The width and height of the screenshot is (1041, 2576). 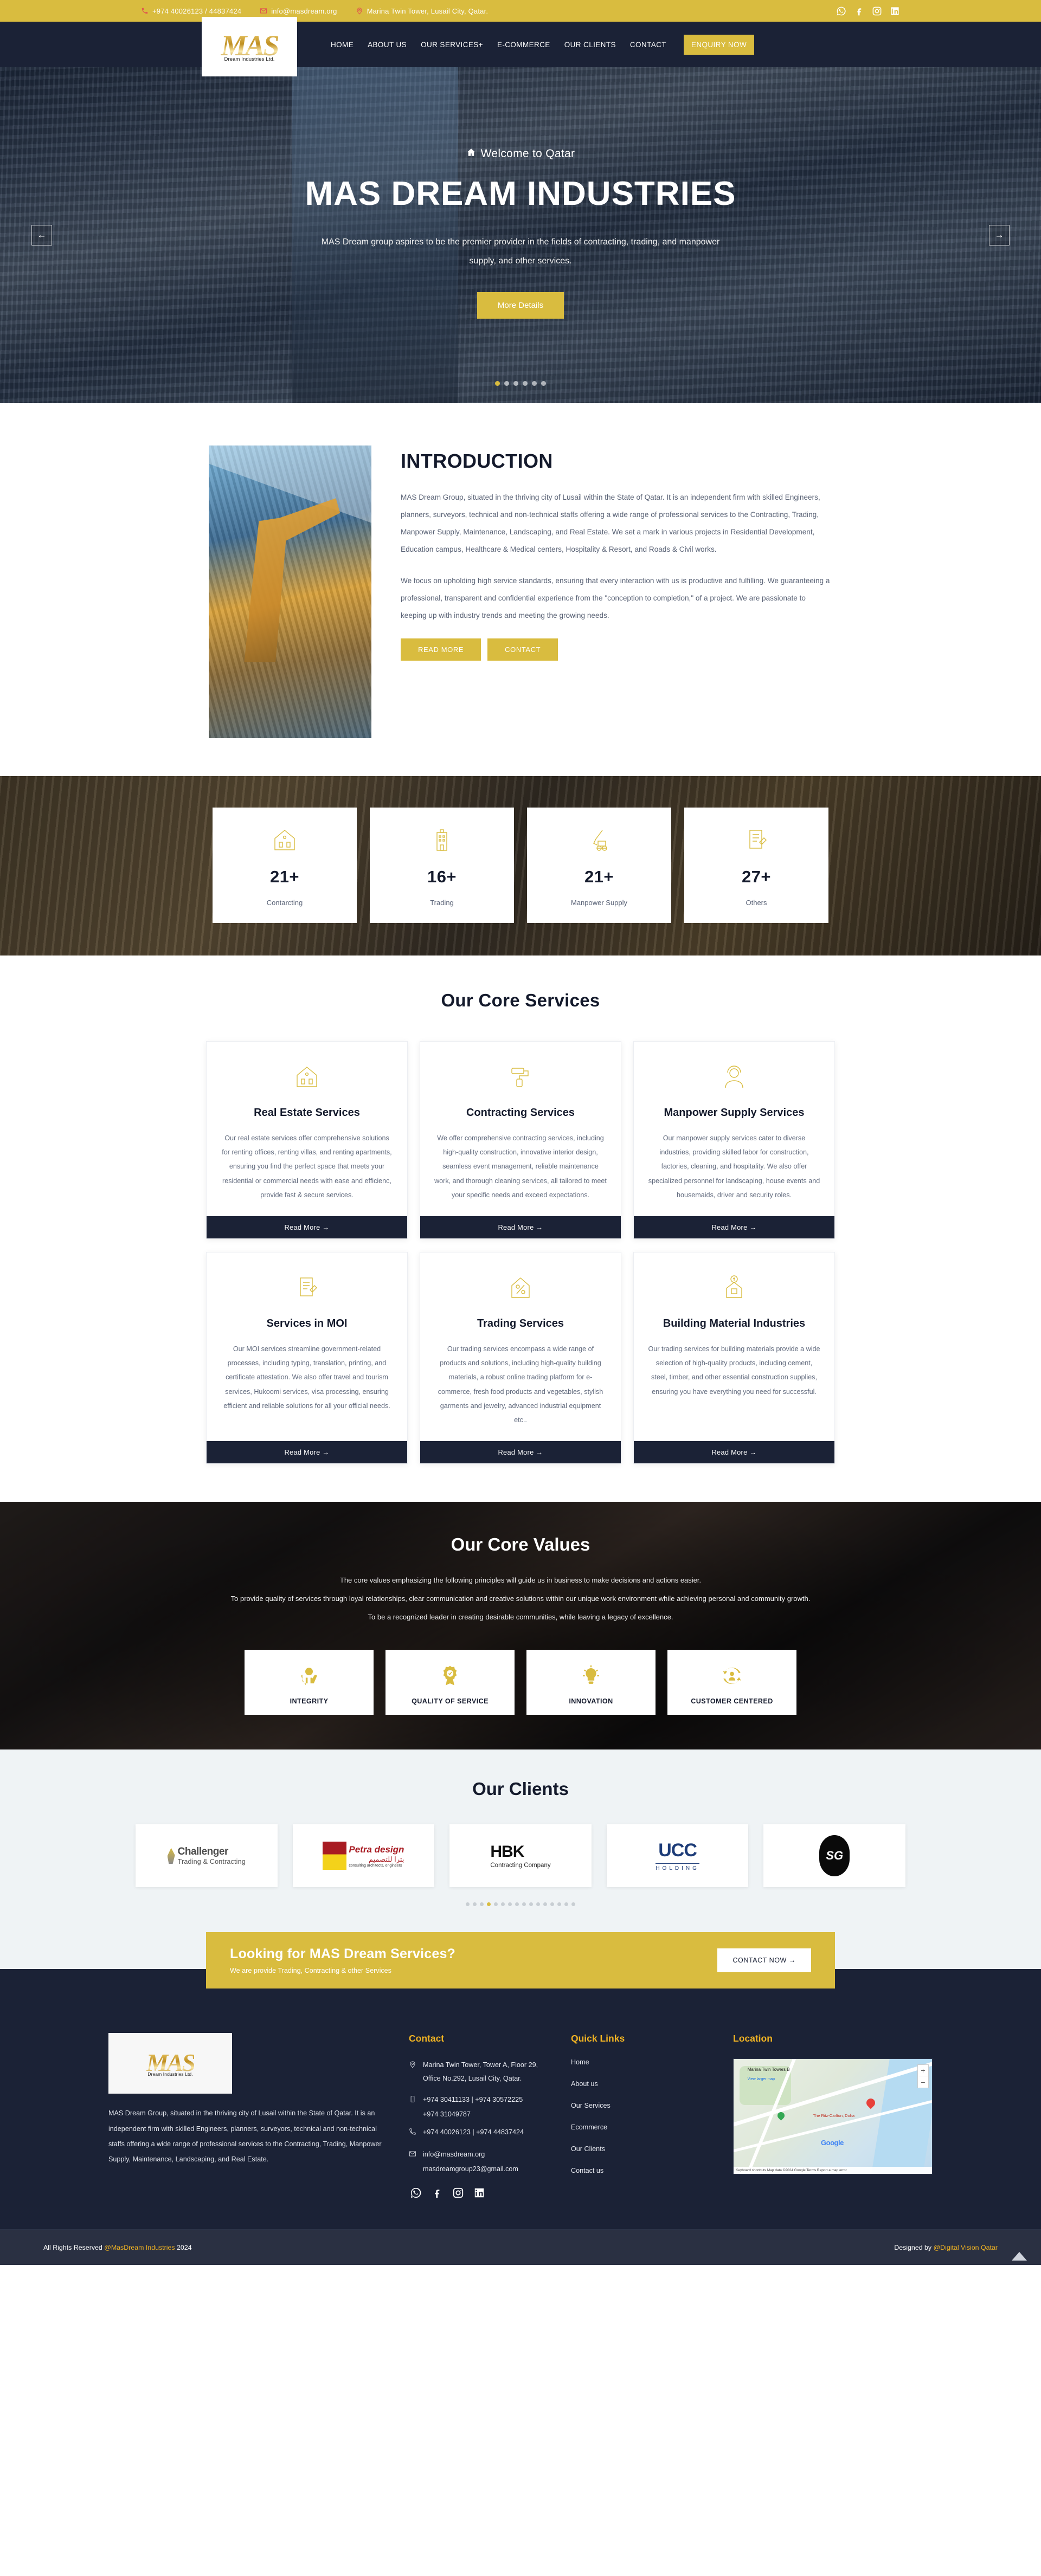 What do you see at coordinates (207, 1856) in the screenshot?
I see `client-logo-challenger: Challenger Trading & Contracting` at bounding box center [207, 1856].